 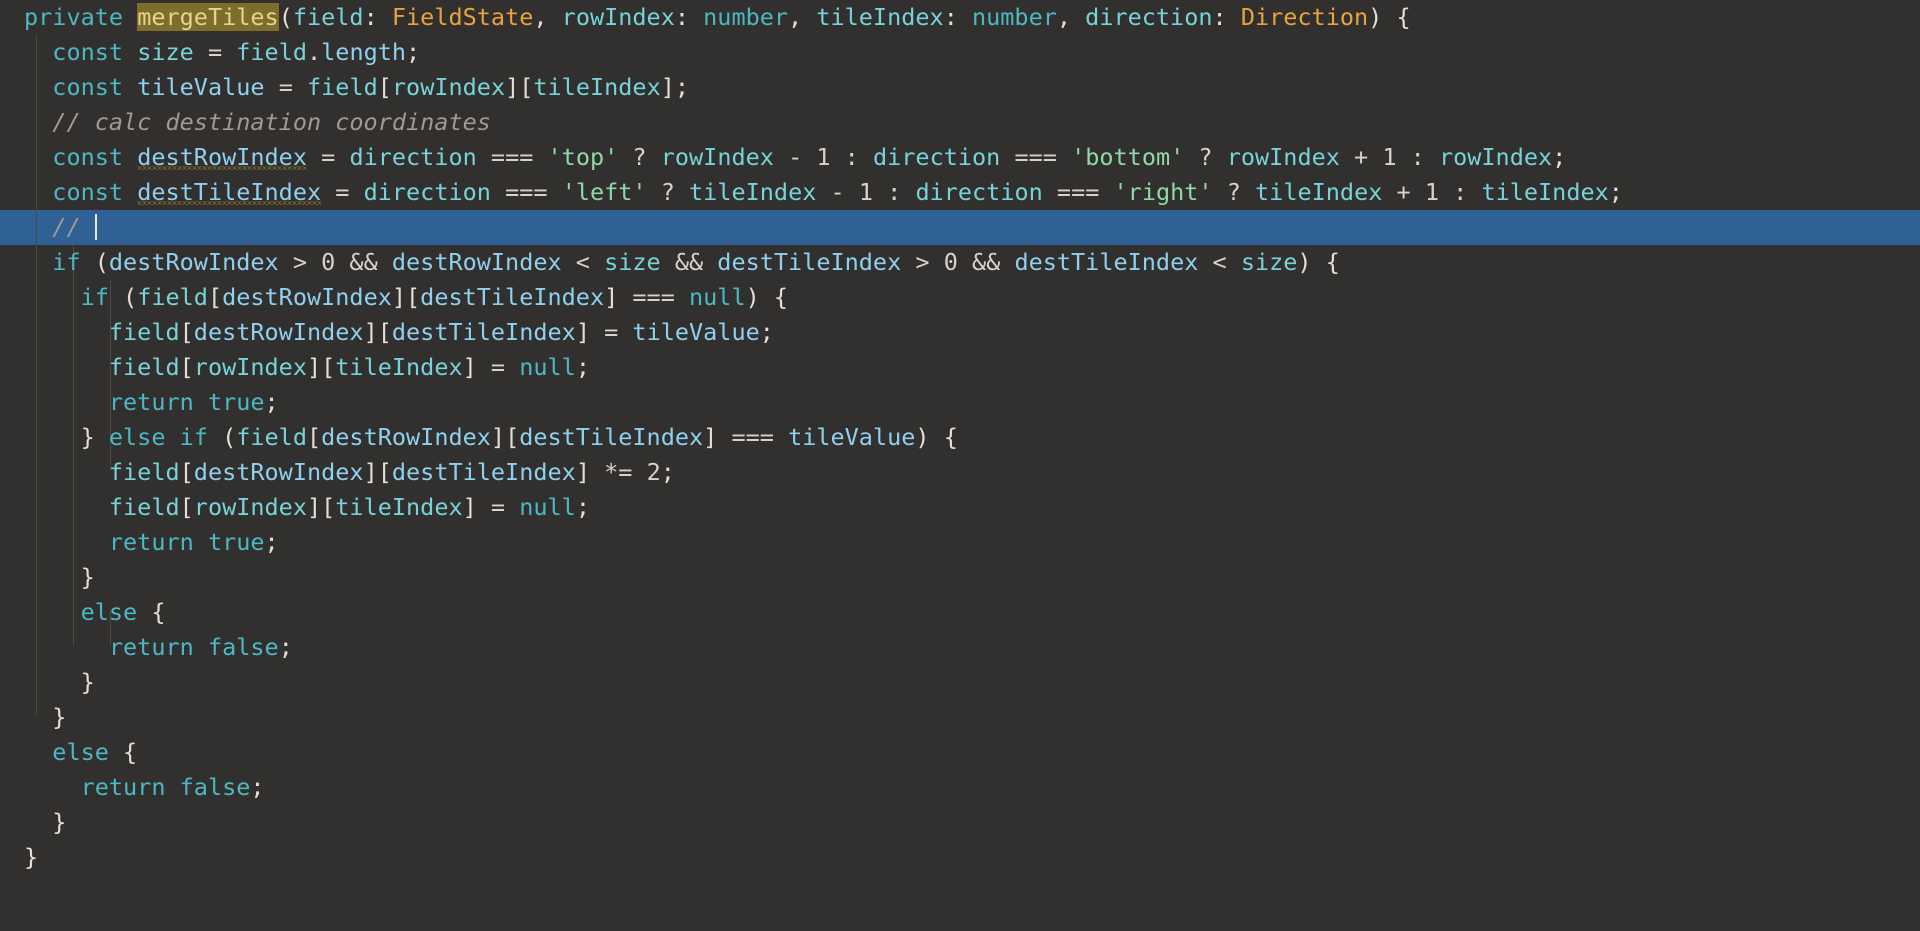 I want to click on token-keyword: else, so click(x=109, y=612).